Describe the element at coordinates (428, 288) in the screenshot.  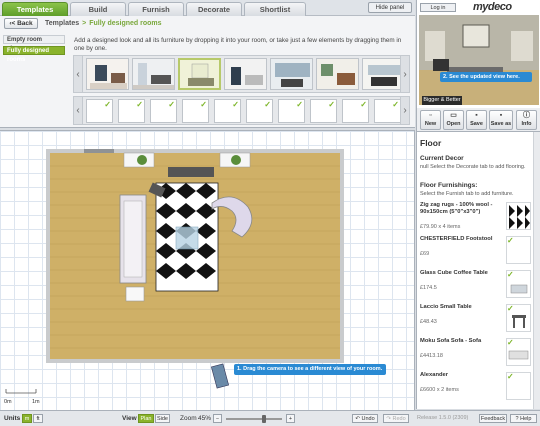
I see `item-price: £174.5` at that location.